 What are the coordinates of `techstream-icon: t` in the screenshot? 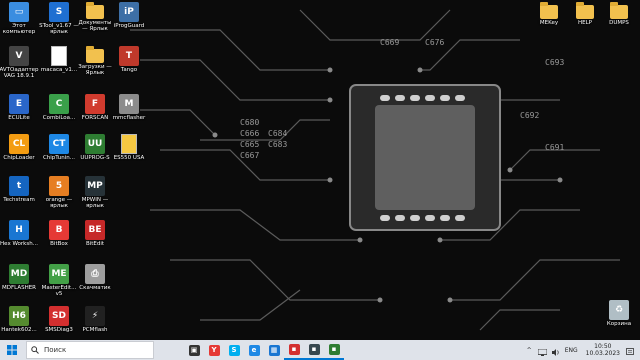 It's located at (19, 186).